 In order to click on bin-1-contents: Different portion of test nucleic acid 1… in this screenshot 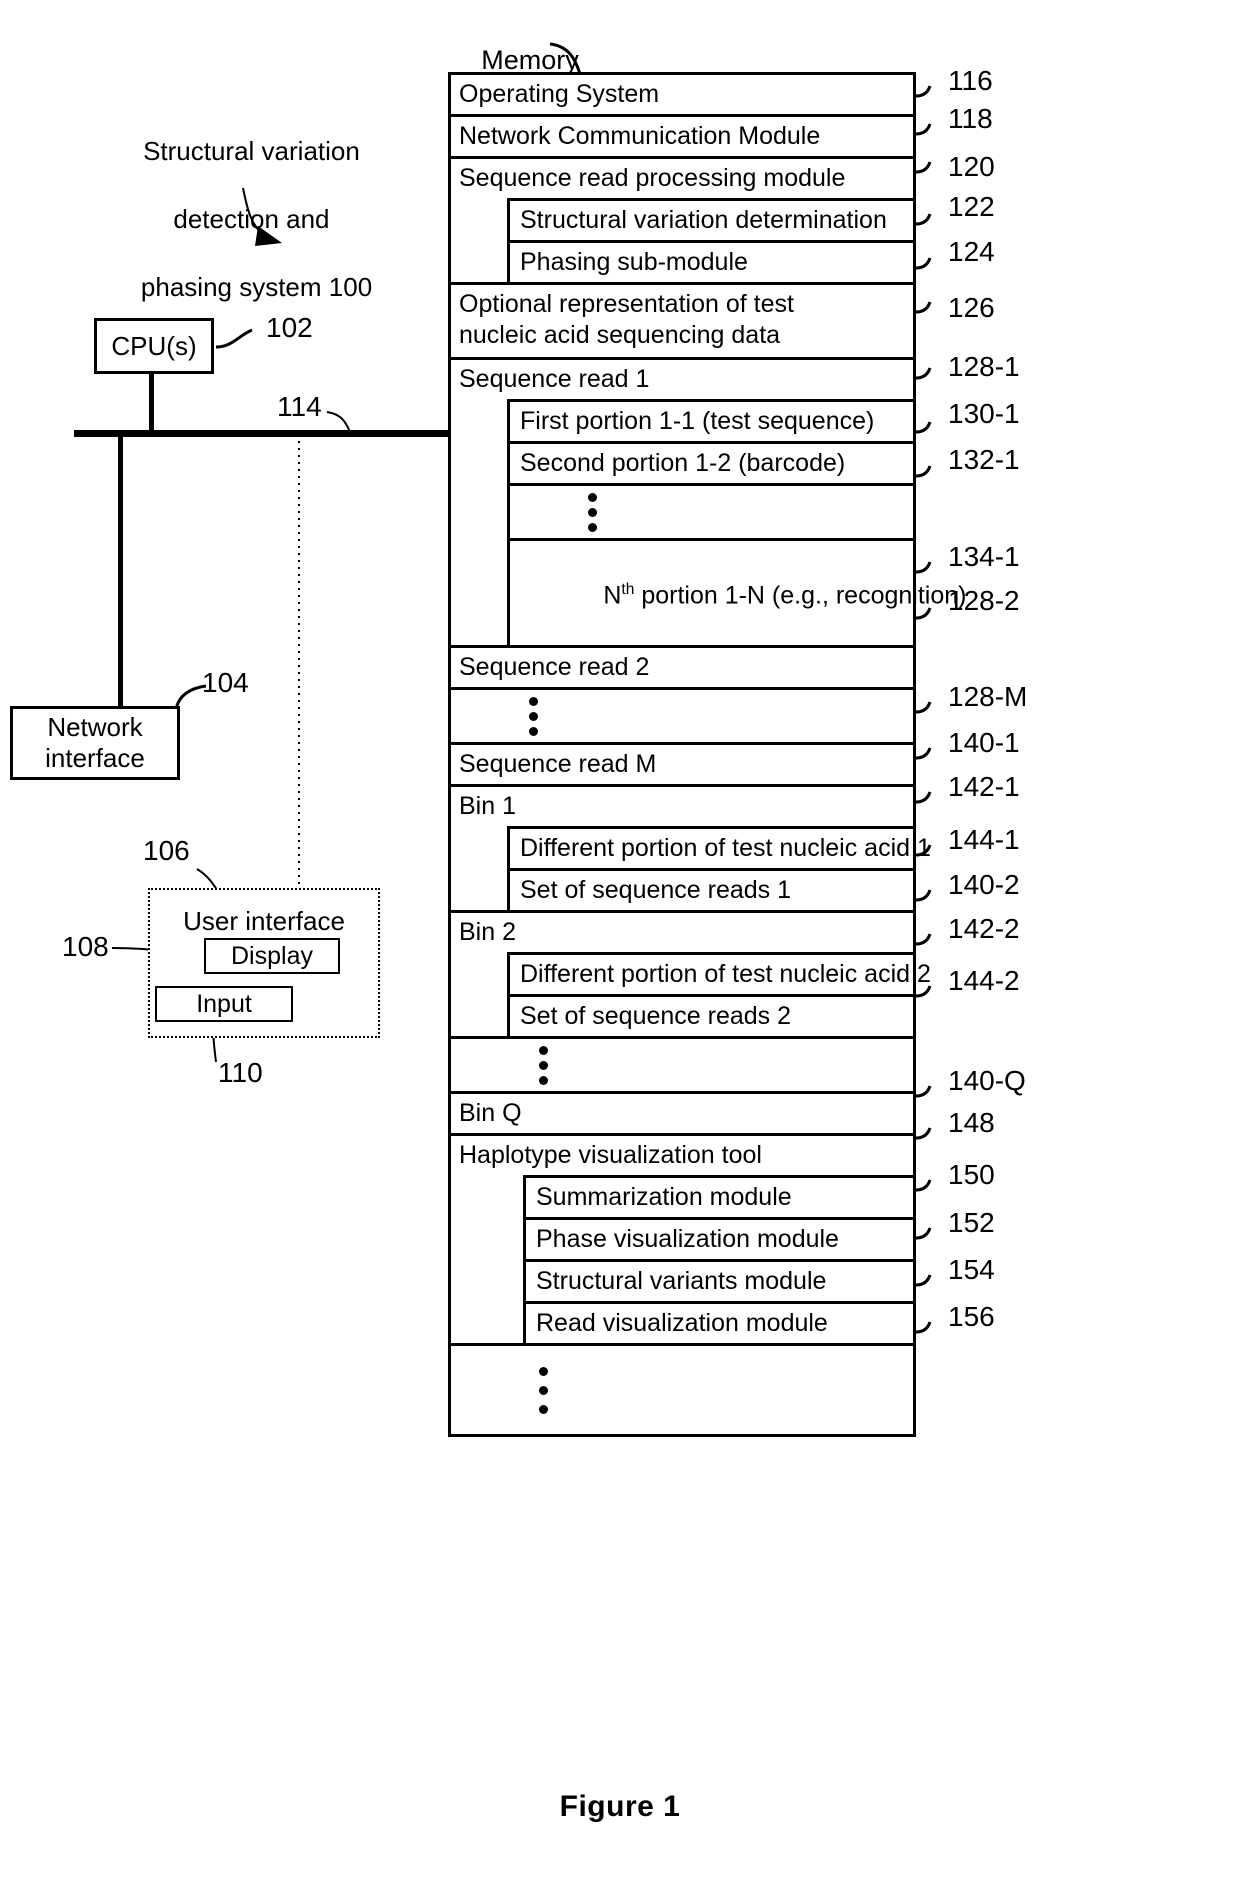, I will do `click(719, 868)`.